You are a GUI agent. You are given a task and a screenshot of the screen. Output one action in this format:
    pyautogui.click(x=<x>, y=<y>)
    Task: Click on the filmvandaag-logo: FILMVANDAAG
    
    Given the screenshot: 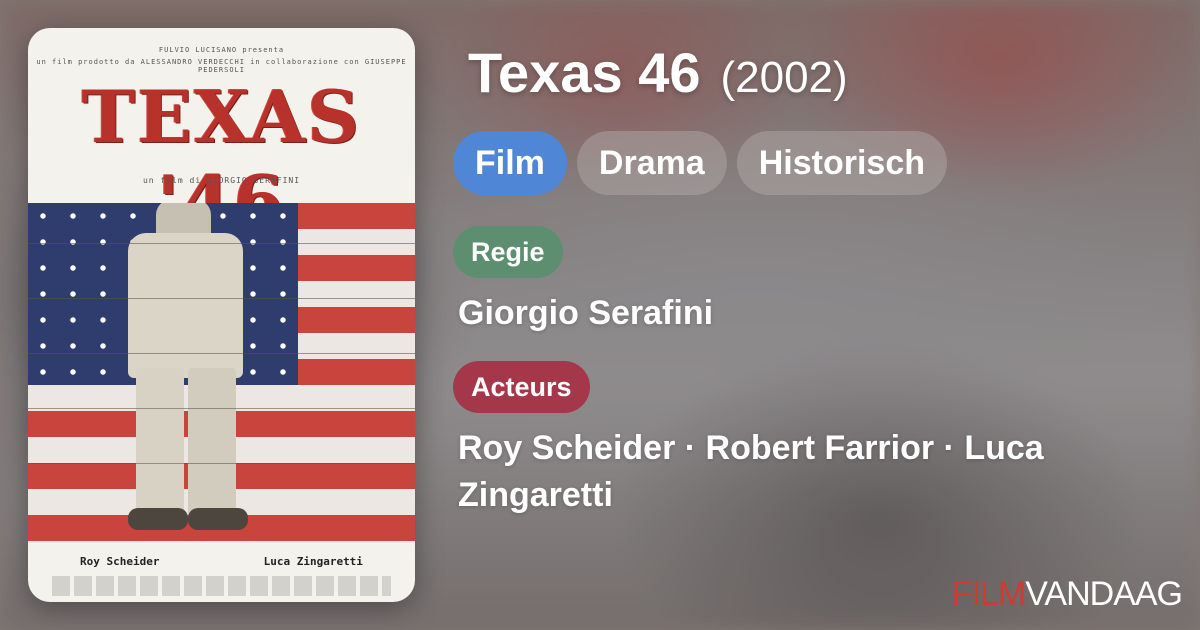 What is the action you would take?
    pyautogui.click(x=1067, y=594)
    